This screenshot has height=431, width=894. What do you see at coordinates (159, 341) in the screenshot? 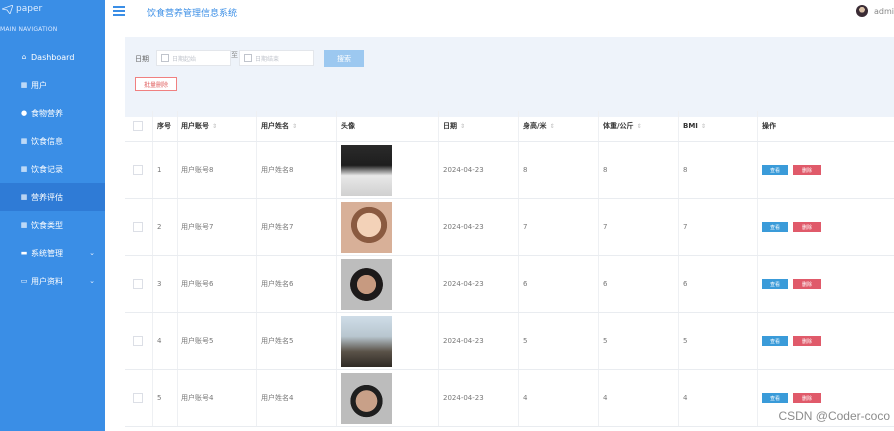
I see `cell-no: 4` at bounding box center [159, 341].